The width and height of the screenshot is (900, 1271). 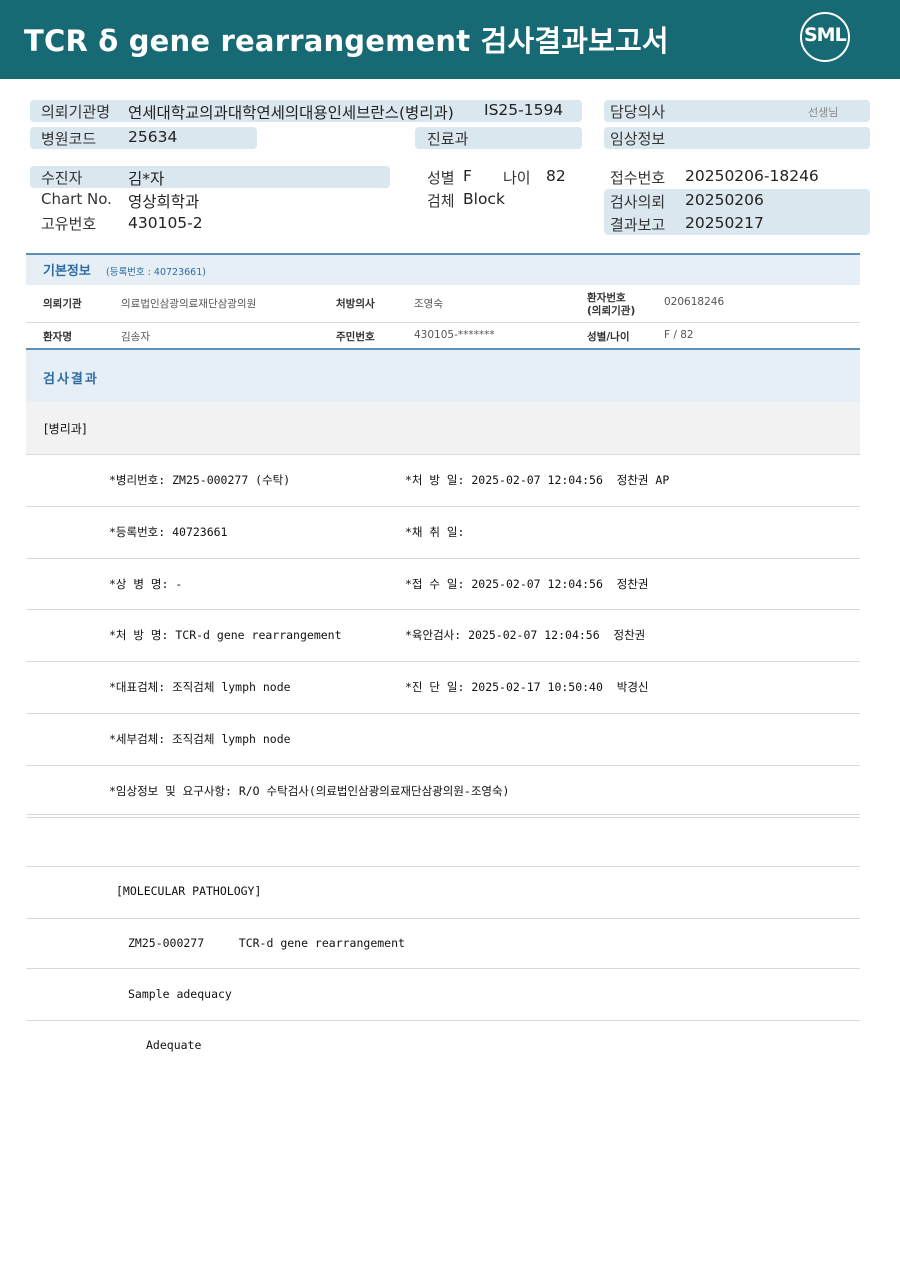 I want to click on basic-info-title: 기본정보, so click(x=67, y=271).